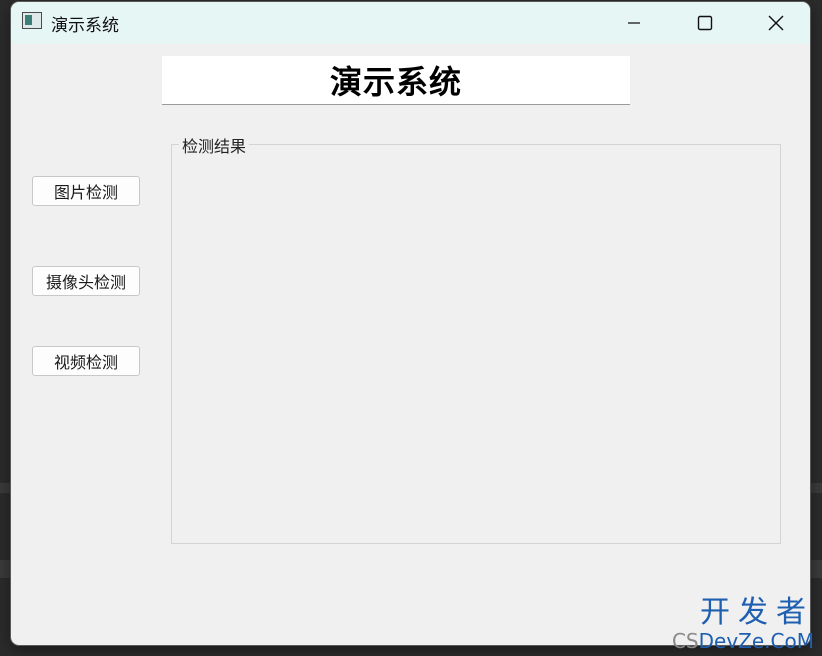 The height and width of the screenshot is (656, 822). I want to click on title-bar: 演示系统, so click(410, 23).